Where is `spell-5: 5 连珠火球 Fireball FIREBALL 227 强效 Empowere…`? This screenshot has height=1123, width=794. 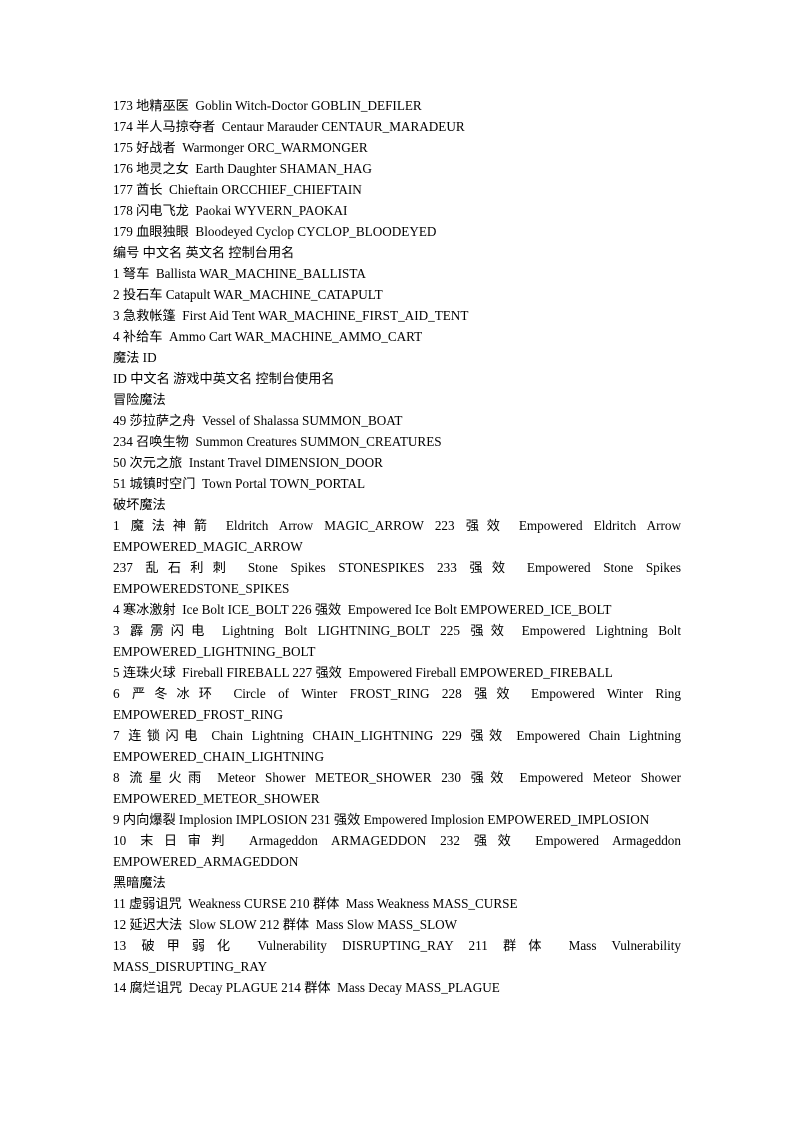 spell-5: 5 连珠火球 Fireball FIREBALL 227 强效 Empowere… is located at coordinates (363, 672).